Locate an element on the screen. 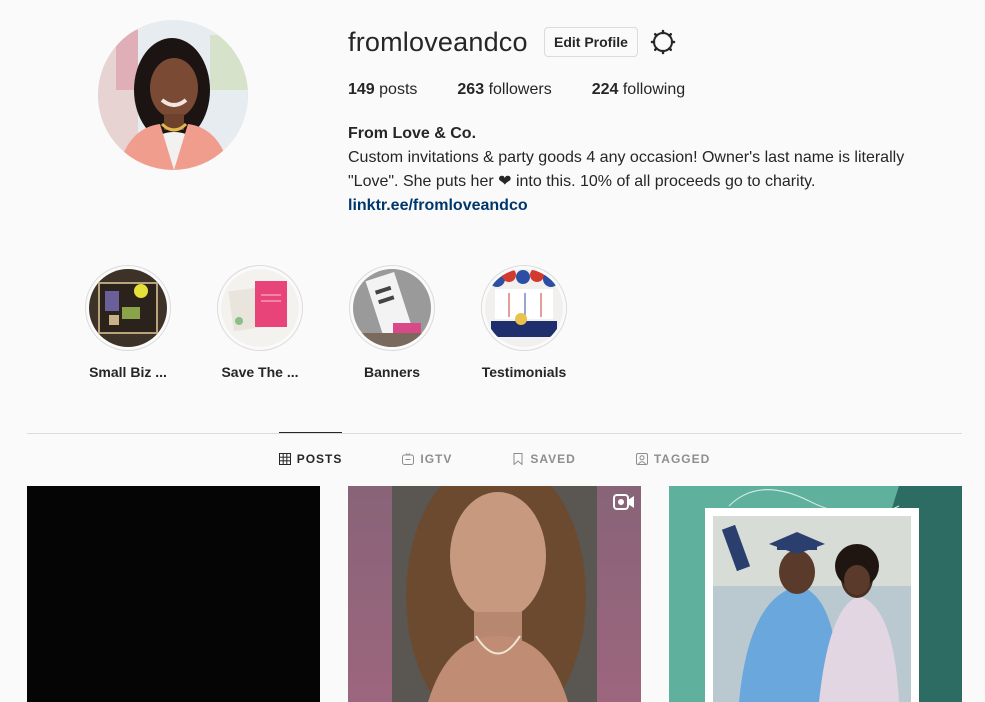  edit-profile-button: Edit Profile is located at coordinates (591, 42).